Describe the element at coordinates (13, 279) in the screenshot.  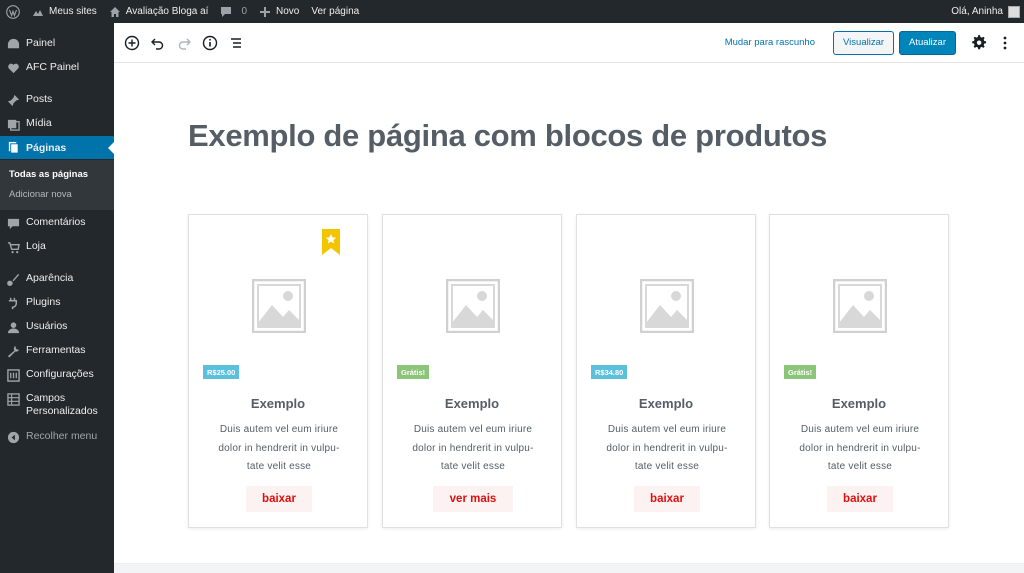
I see `brush-icon` at that location.